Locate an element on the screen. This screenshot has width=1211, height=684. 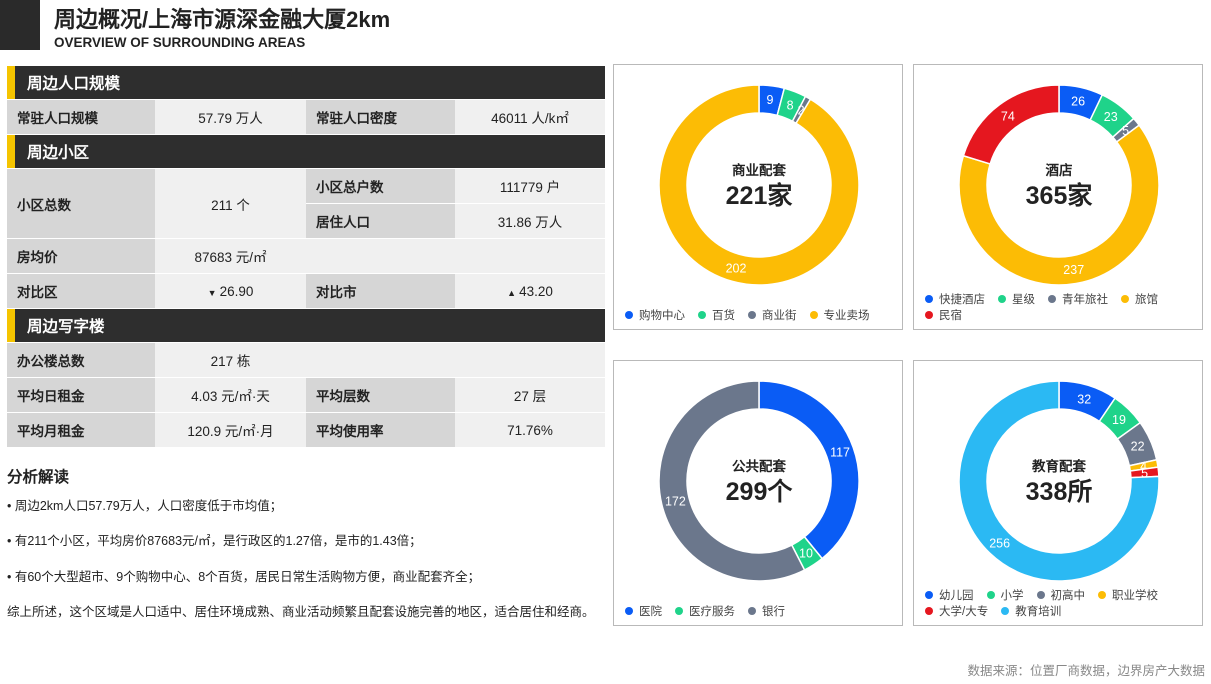
legend-label: 百货 is located at coordinates (723, 316).